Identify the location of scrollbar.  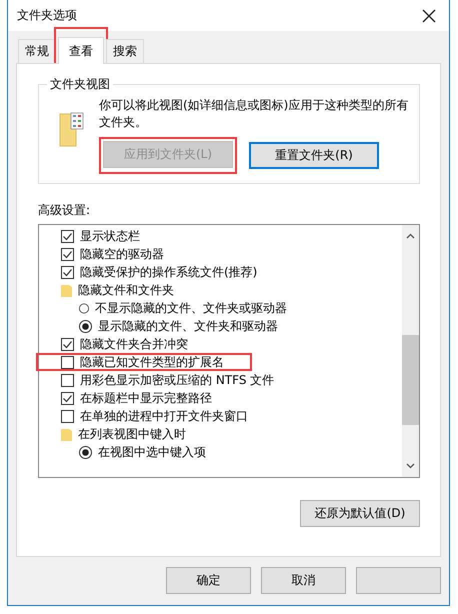
(410, 351).